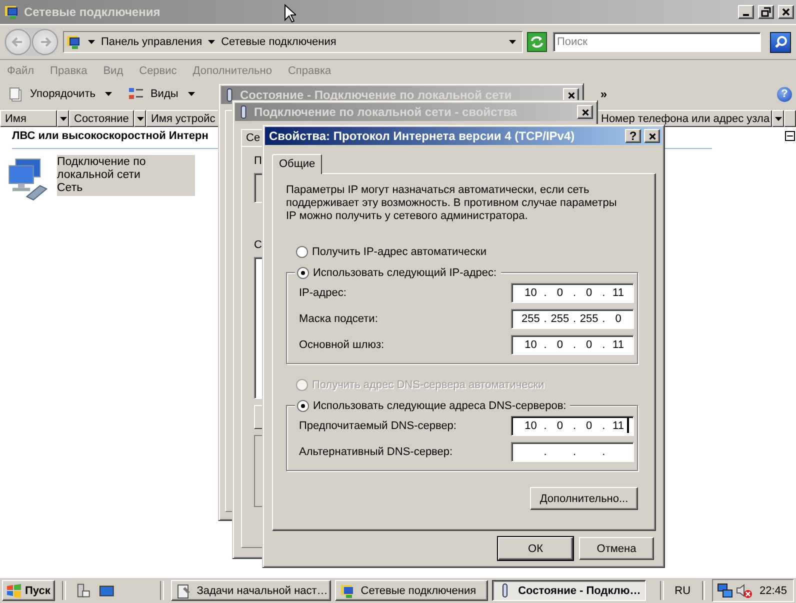 The image size is (796, 603). What do you see at coordinates (616, 548) in the screenshot?
I see `dialog-button: Отмена` at bounding box center [616, 548].